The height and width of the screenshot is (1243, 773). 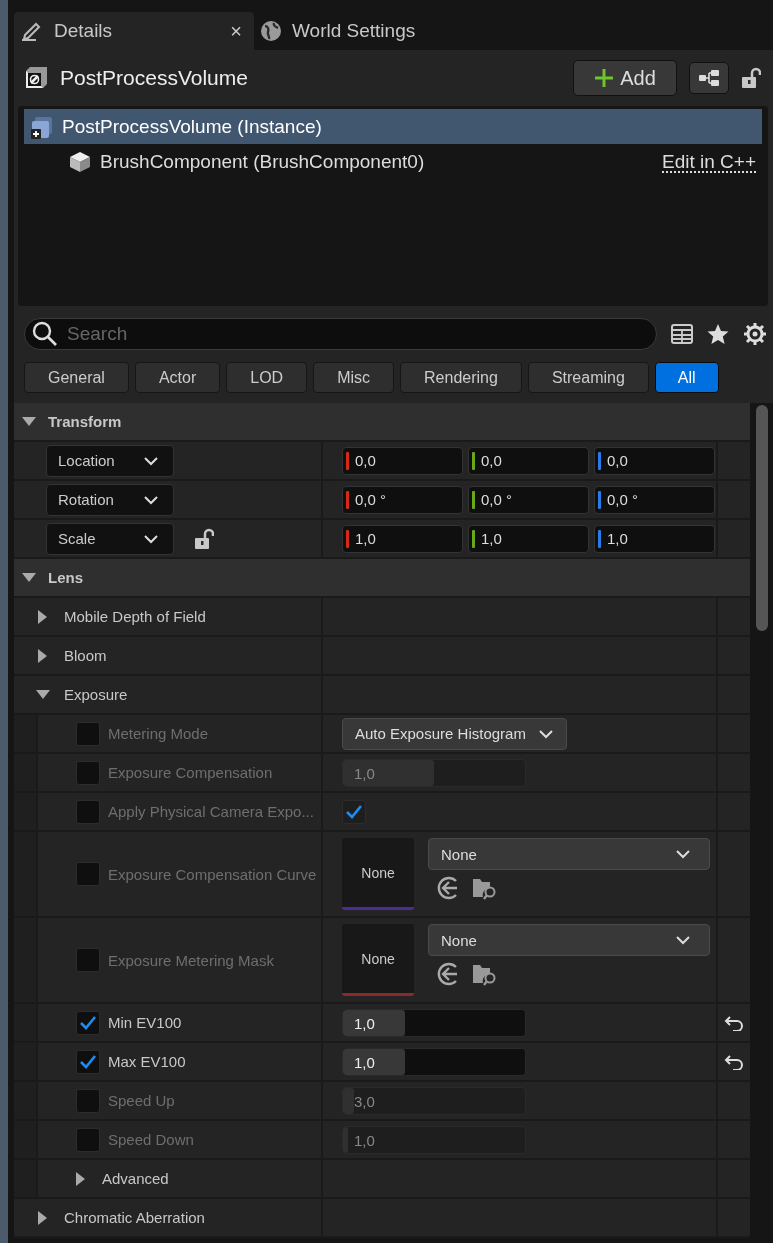 What do you see at coordinates (80, 161) in the screenshot?
I see `box-icon` at bounding box center [80, 161].